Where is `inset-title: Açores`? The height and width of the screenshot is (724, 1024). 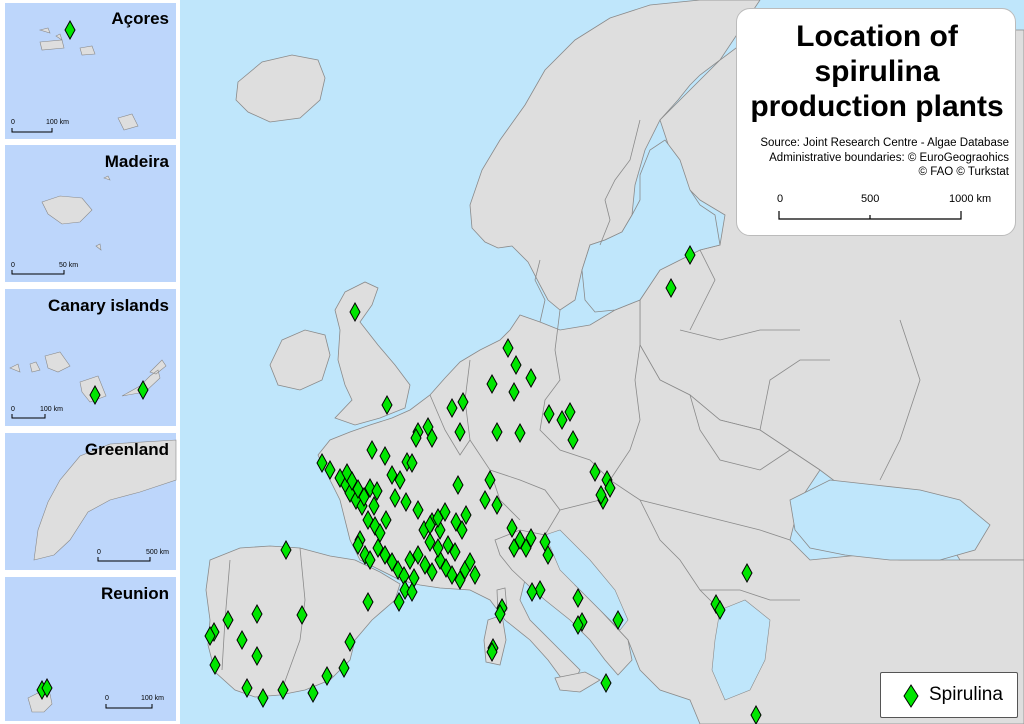
inset-title: Açores is located at coordinates (140, 18).